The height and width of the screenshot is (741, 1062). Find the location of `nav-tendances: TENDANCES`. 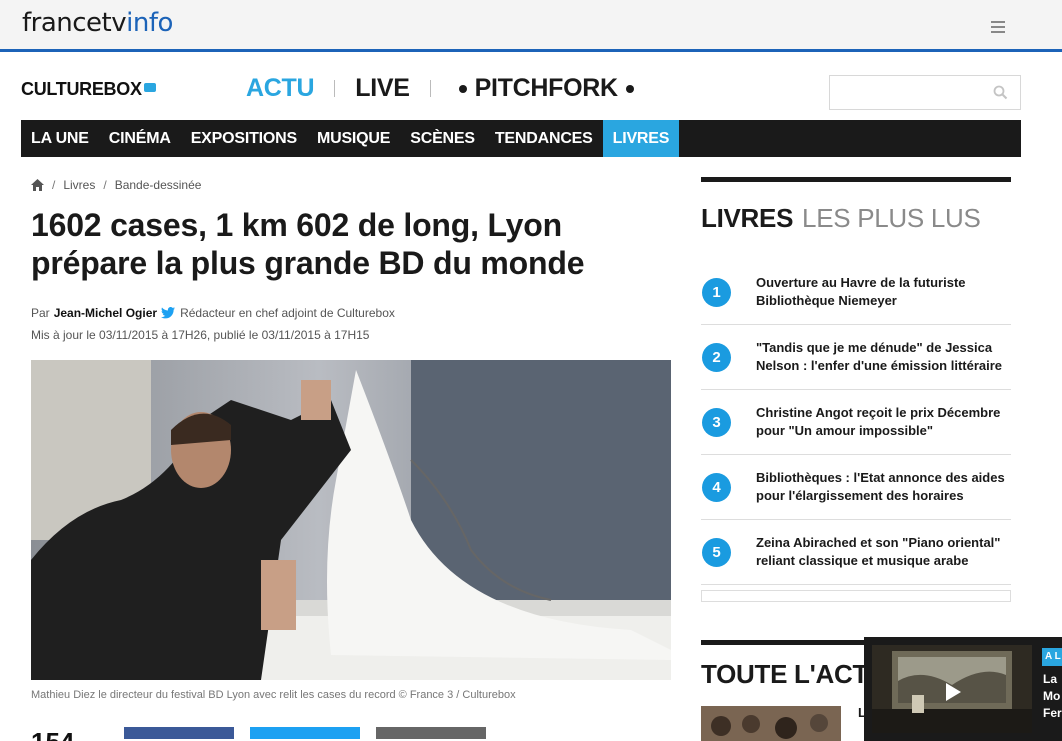

nav-tendances: TENDANCES is located at coordinates (544, 138).